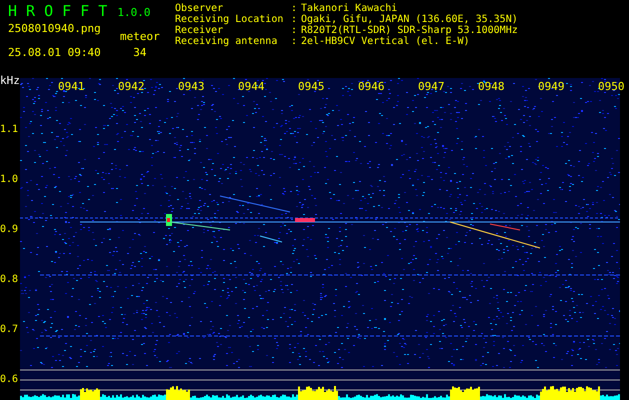 This screenshot has width=629, height=400. I want to click on app-version: 1.0.0, so click(133, 13).